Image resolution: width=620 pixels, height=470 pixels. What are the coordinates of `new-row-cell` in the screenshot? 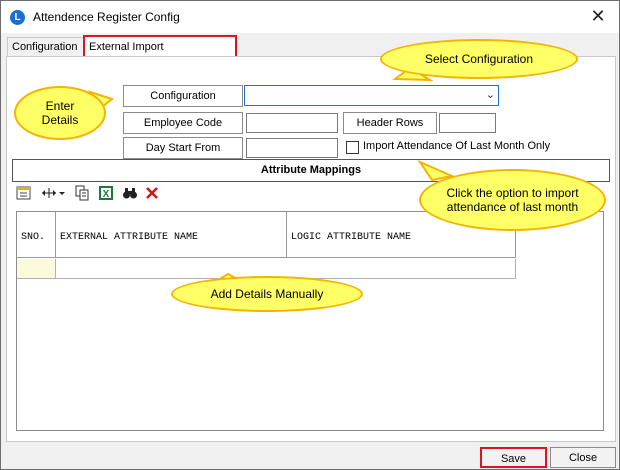 It's located at (286, 269).